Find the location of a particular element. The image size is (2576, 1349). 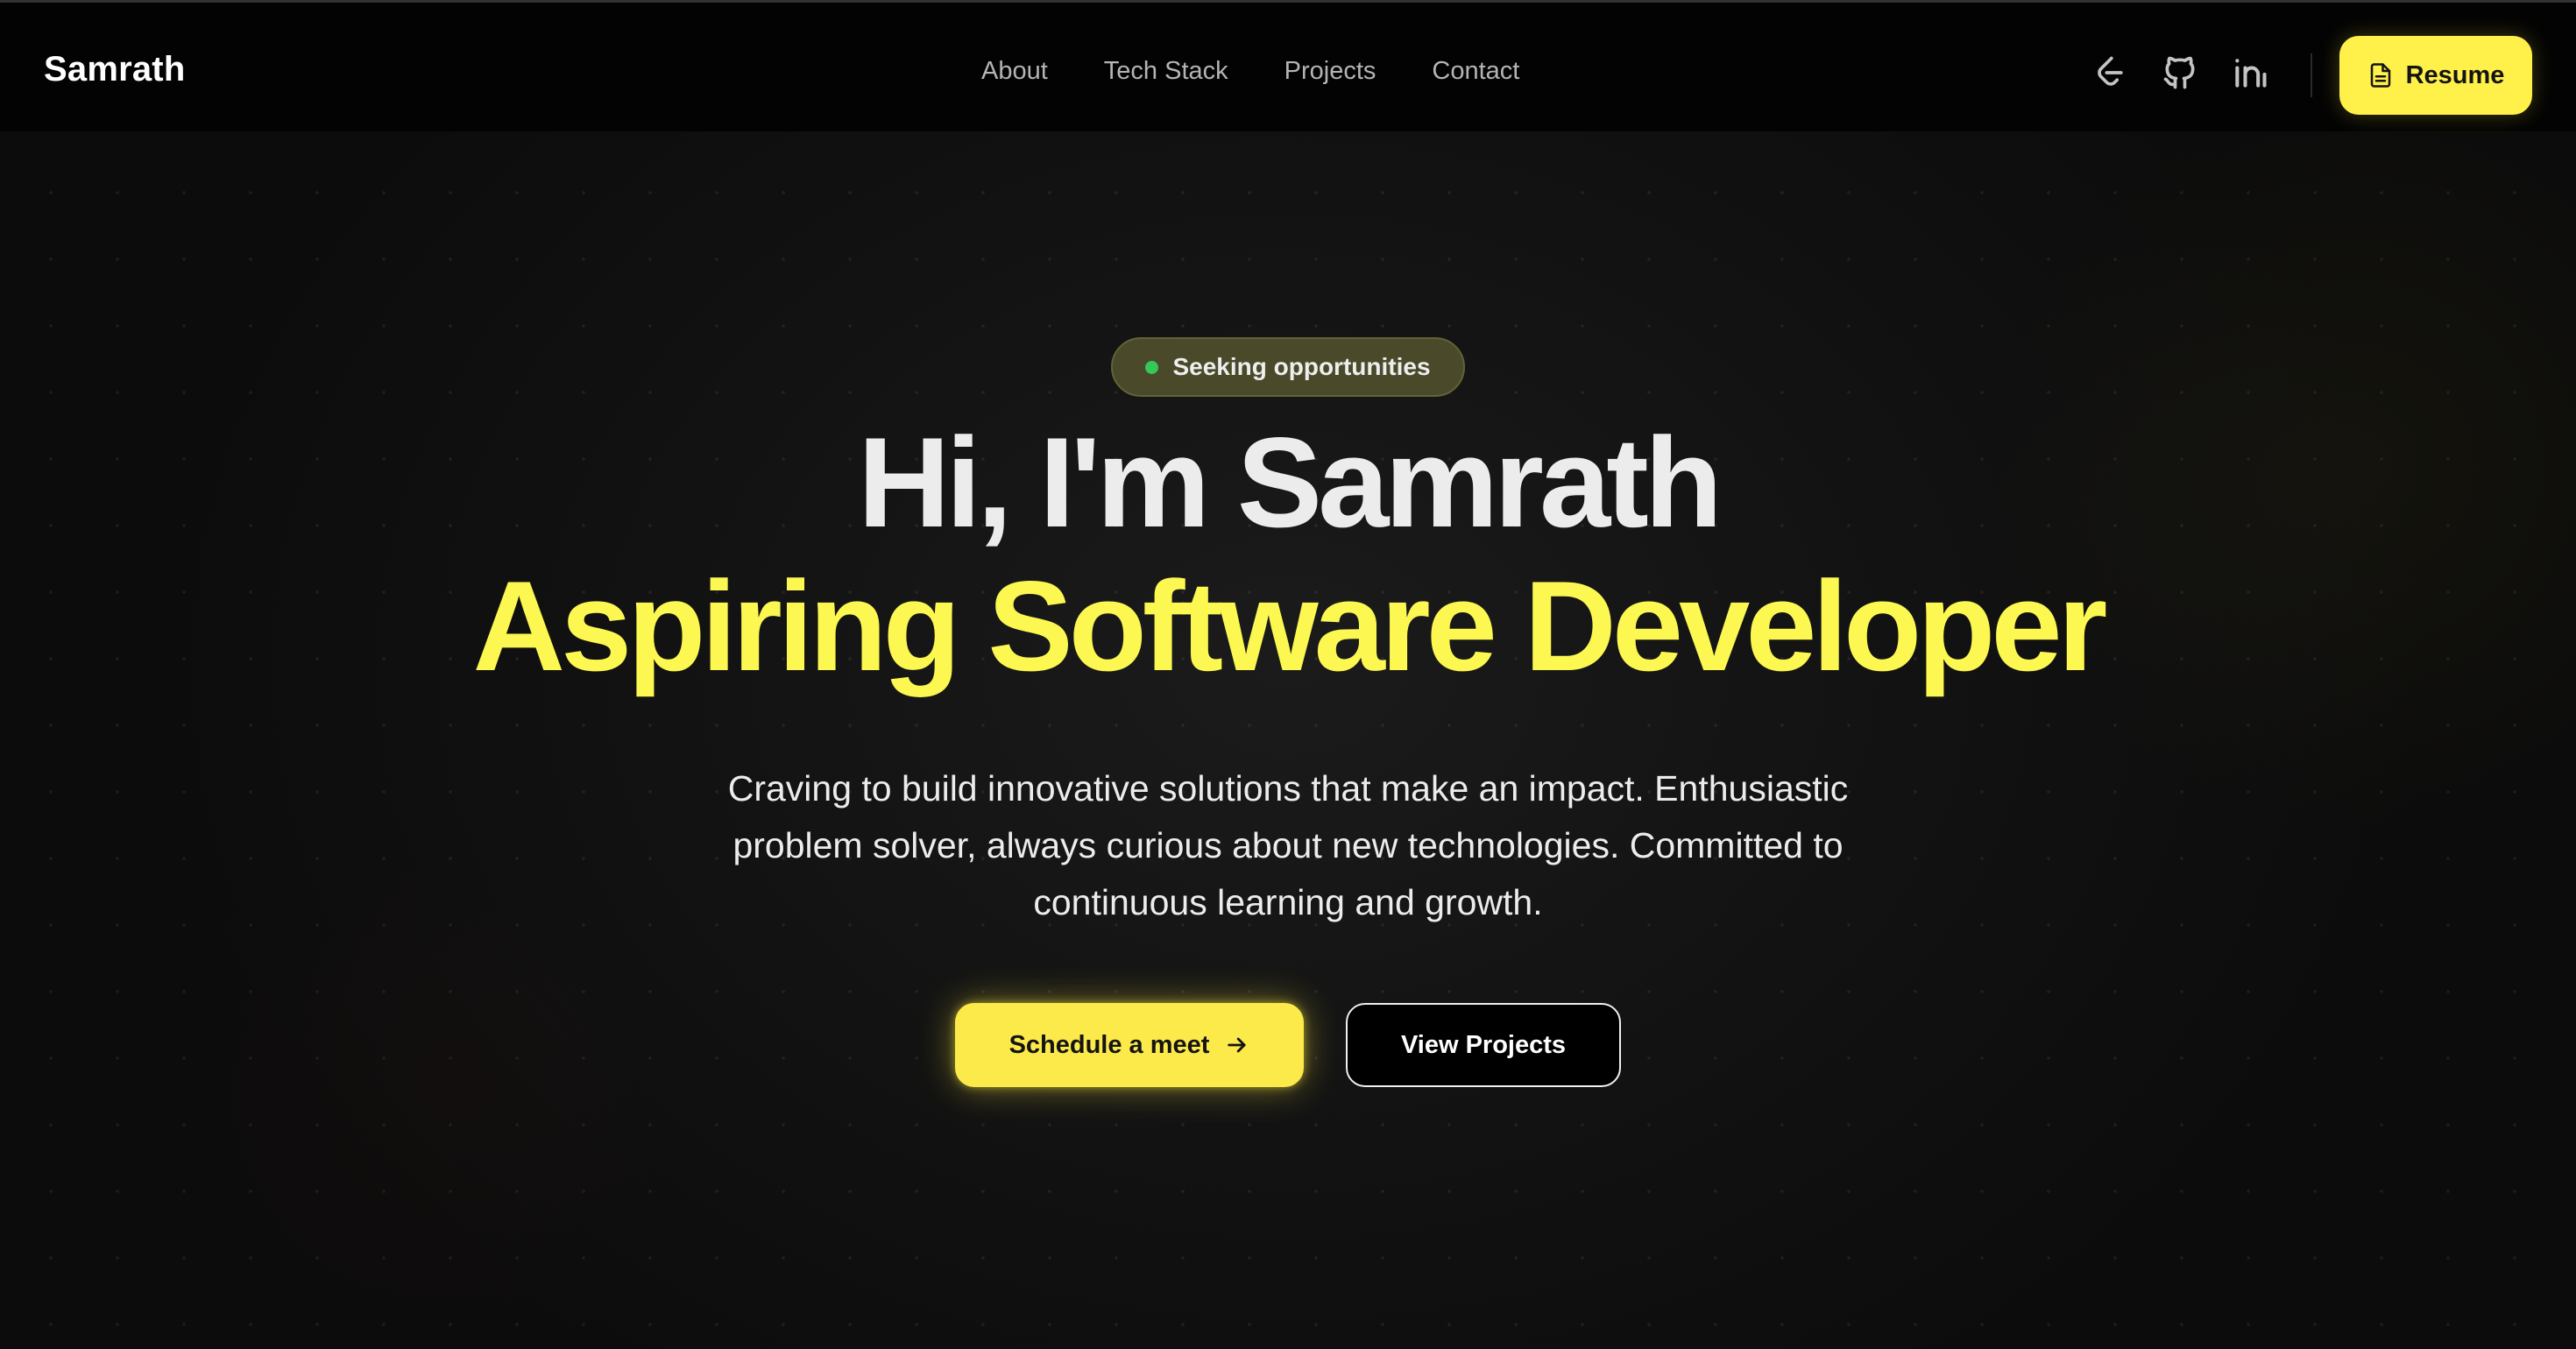

arrow-right-icon is located at coordinates (1237, 1045).